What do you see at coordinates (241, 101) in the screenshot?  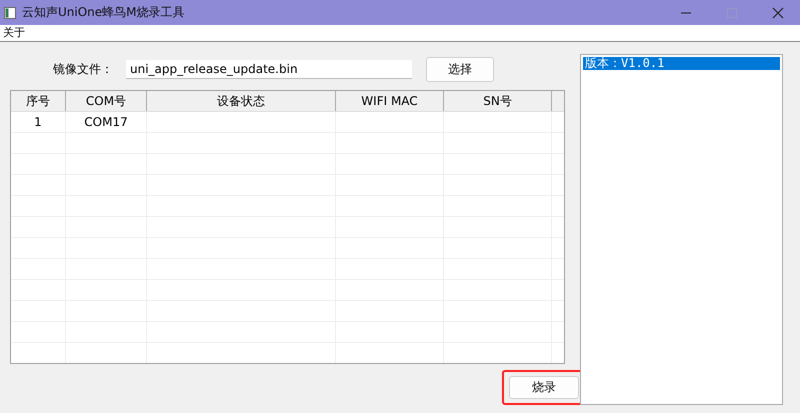 I see `column-header: 设备状态` at bounding box center [241, 101].